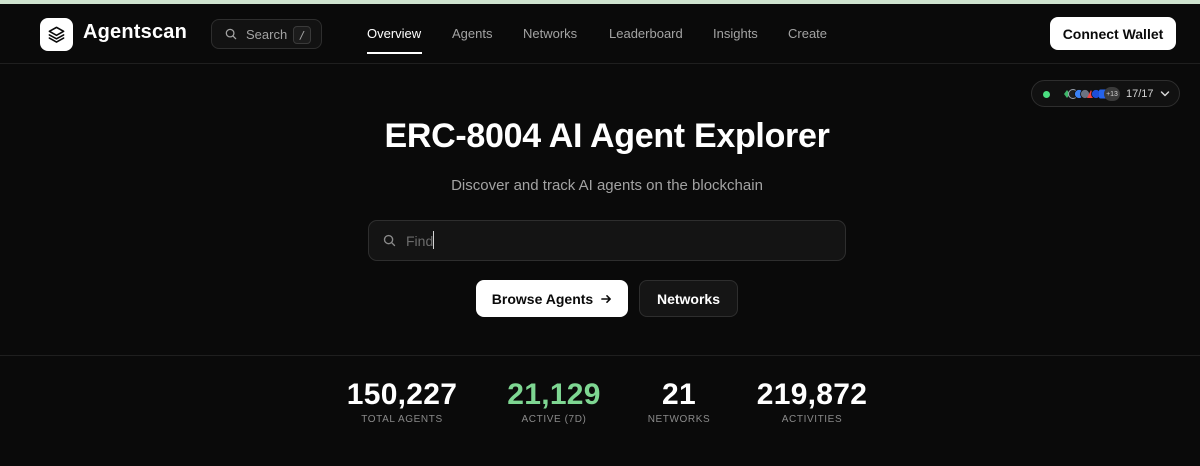  I want to click on nav-create: Create, so click(807, 33).